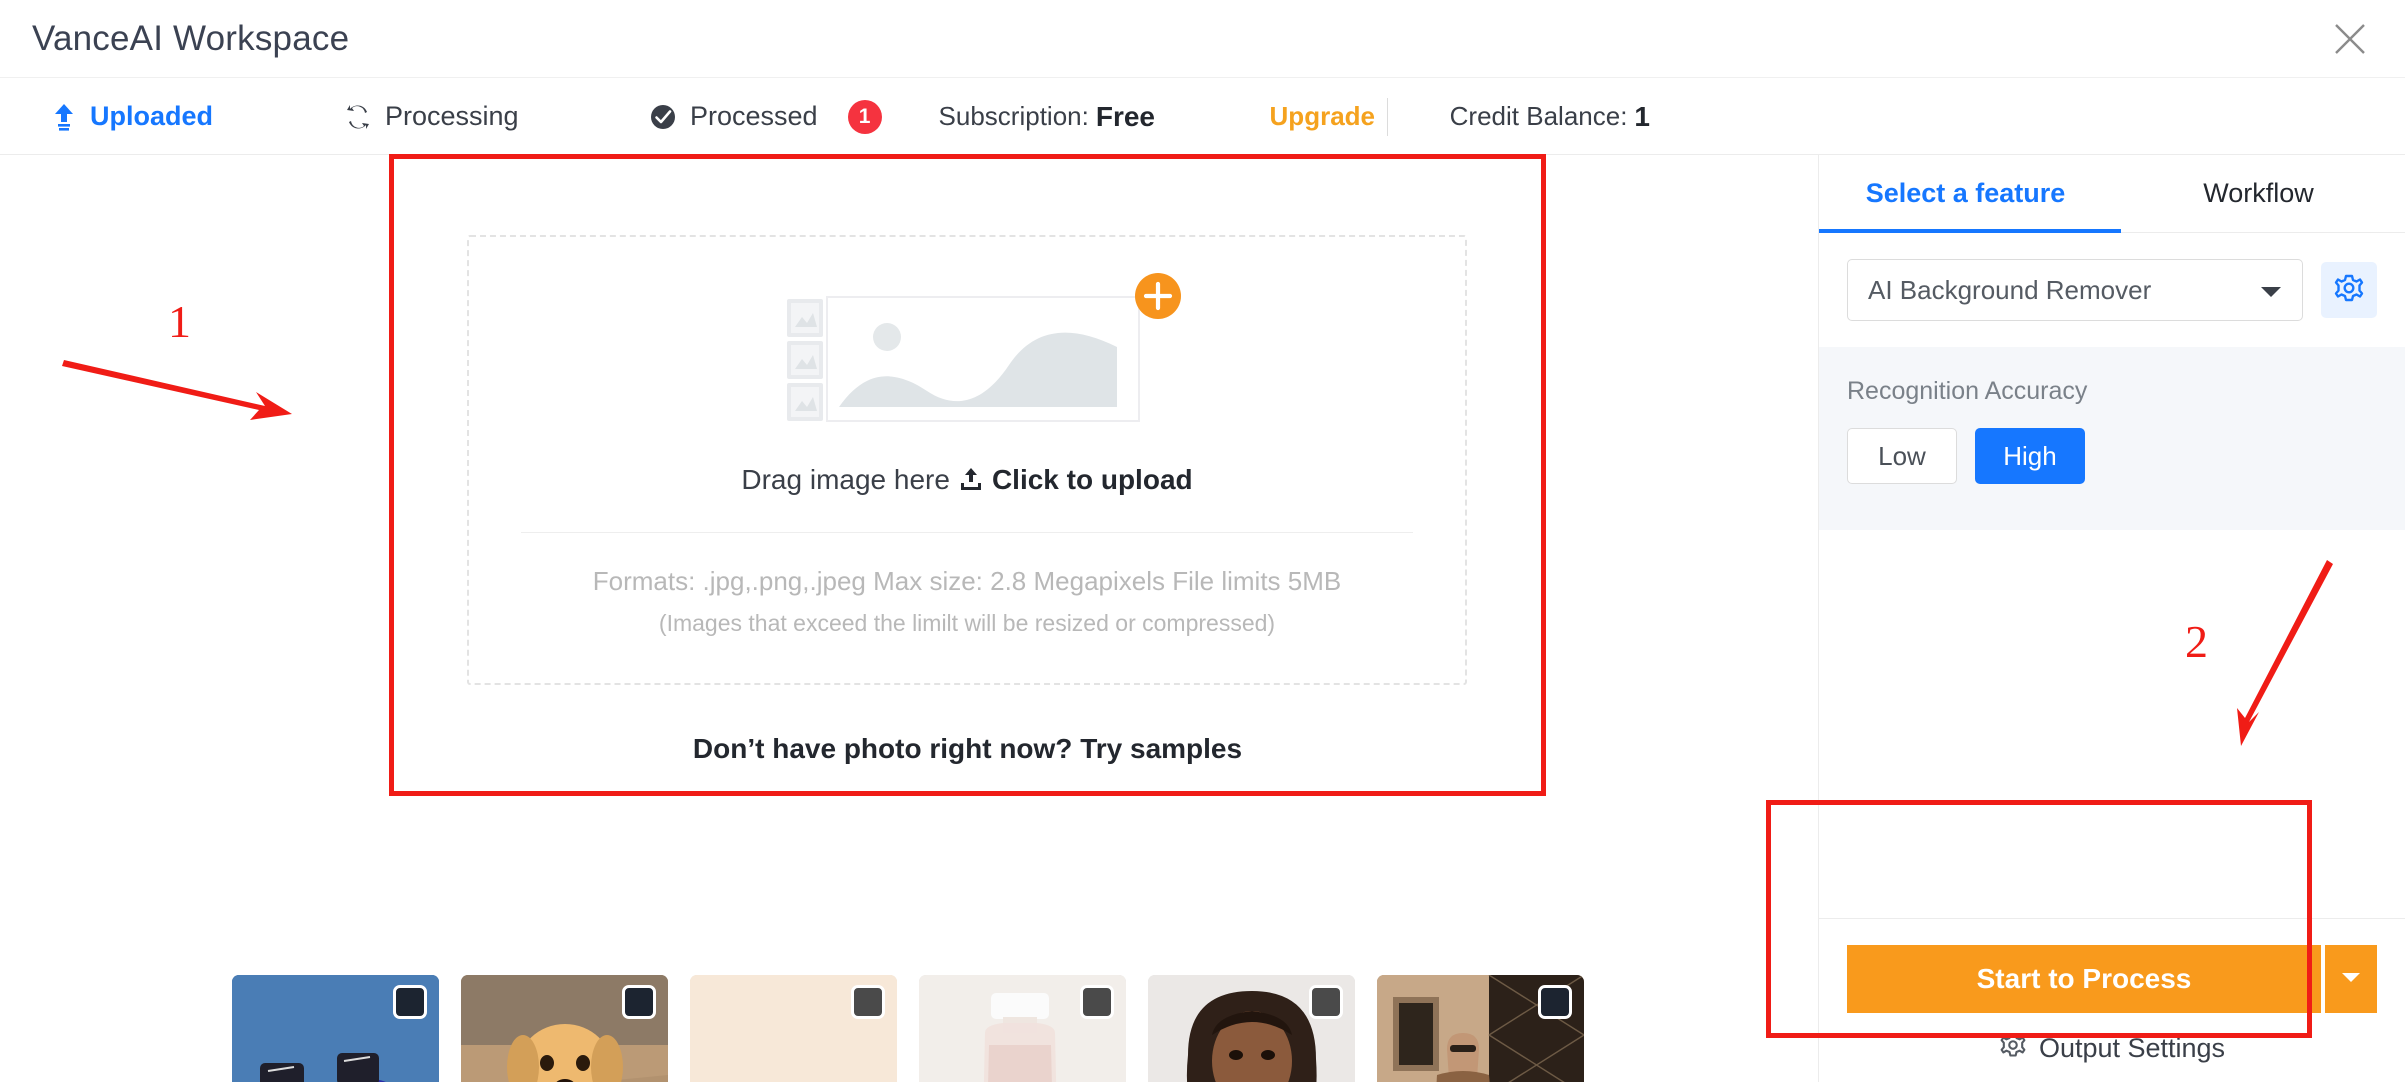 This screenshot has width=2405, height=1082. Describe the element at coordinates (864, 116) in the screenshot. I see `processed-count-badge: 1` at that location.